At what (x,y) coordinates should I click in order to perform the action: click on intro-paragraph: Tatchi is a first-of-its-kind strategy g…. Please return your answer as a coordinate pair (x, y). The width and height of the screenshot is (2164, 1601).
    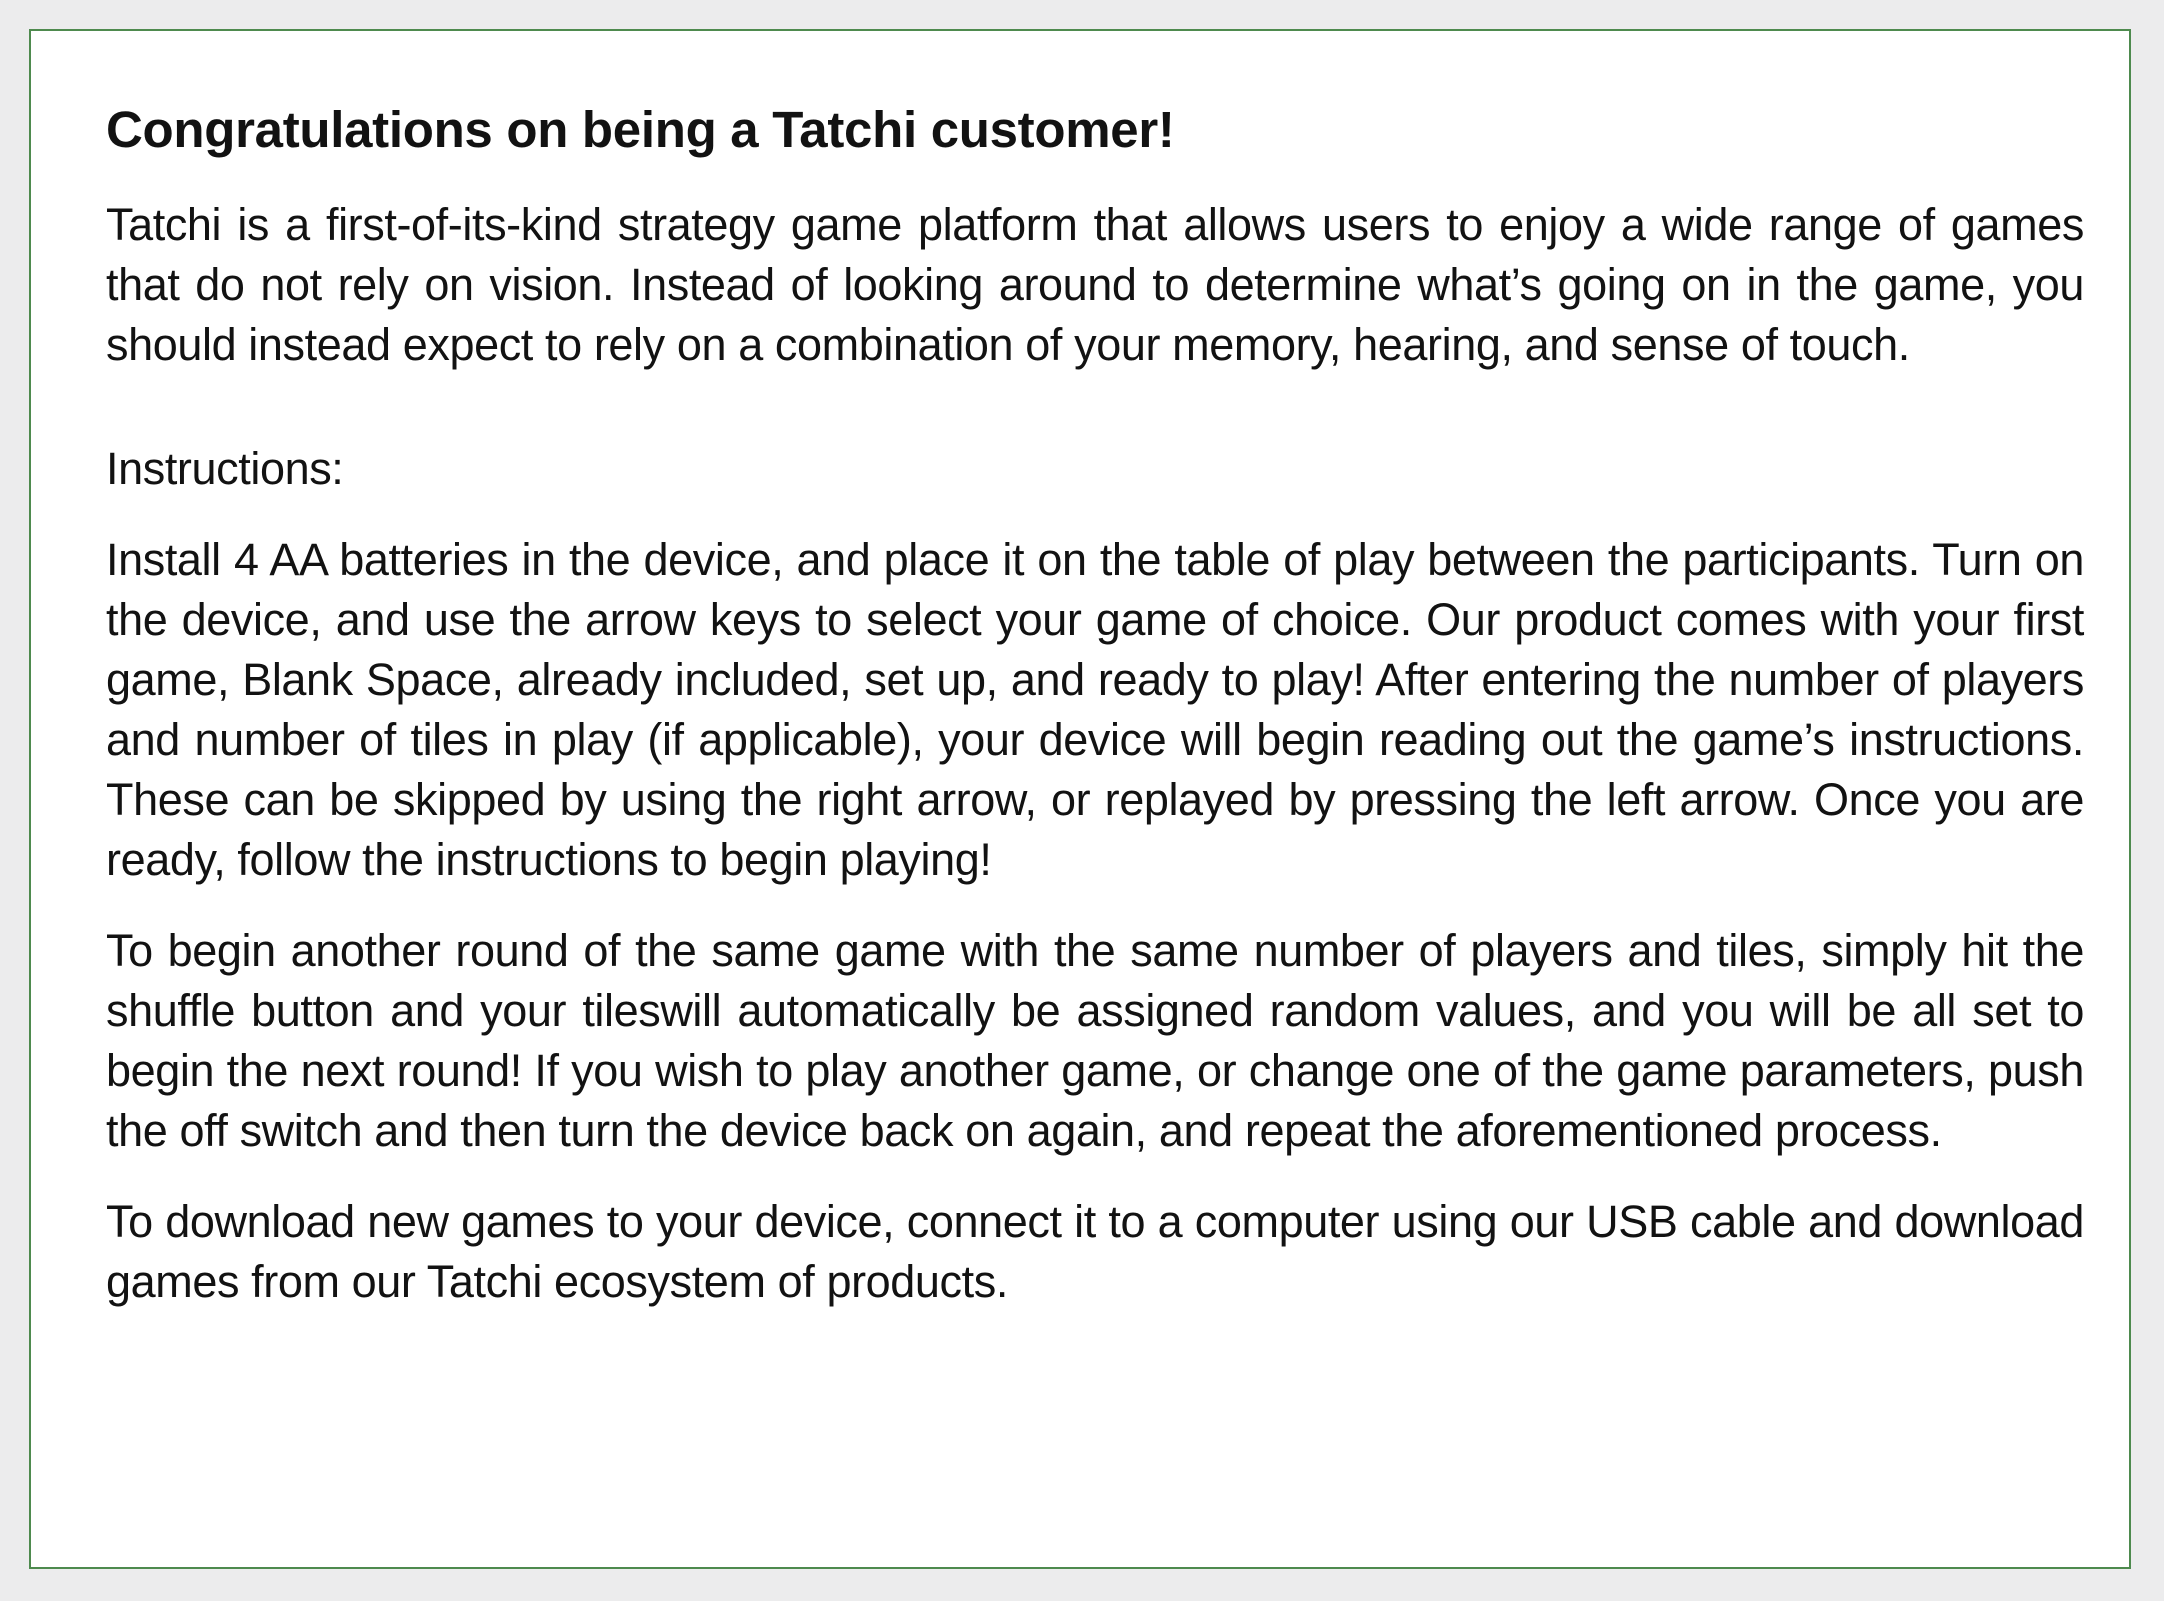
    Looking at the image, I should click on (1095, 284).